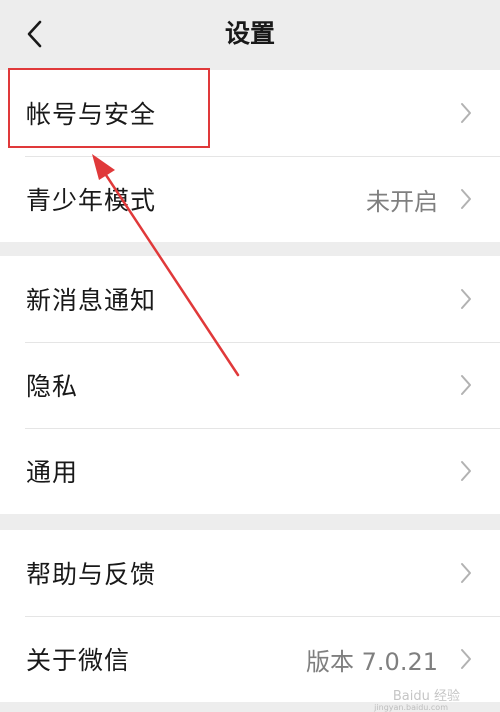 This screenshot has height=712, width=500. What do you see at coordinates (91, 114) in the screenshot?
I see `settings-item-label: 帐号与安全` at bounding box center [91, 114].